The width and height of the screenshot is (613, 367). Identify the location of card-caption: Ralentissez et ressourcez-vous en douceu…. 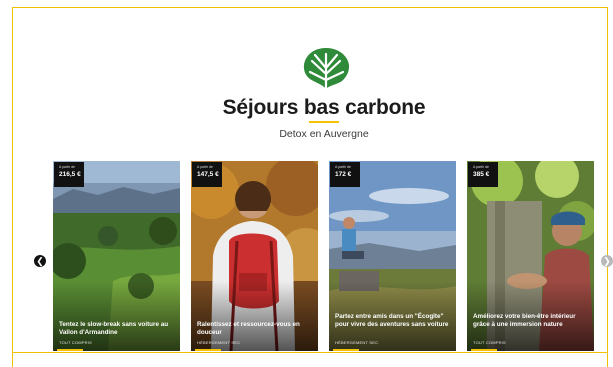
(248, 328).